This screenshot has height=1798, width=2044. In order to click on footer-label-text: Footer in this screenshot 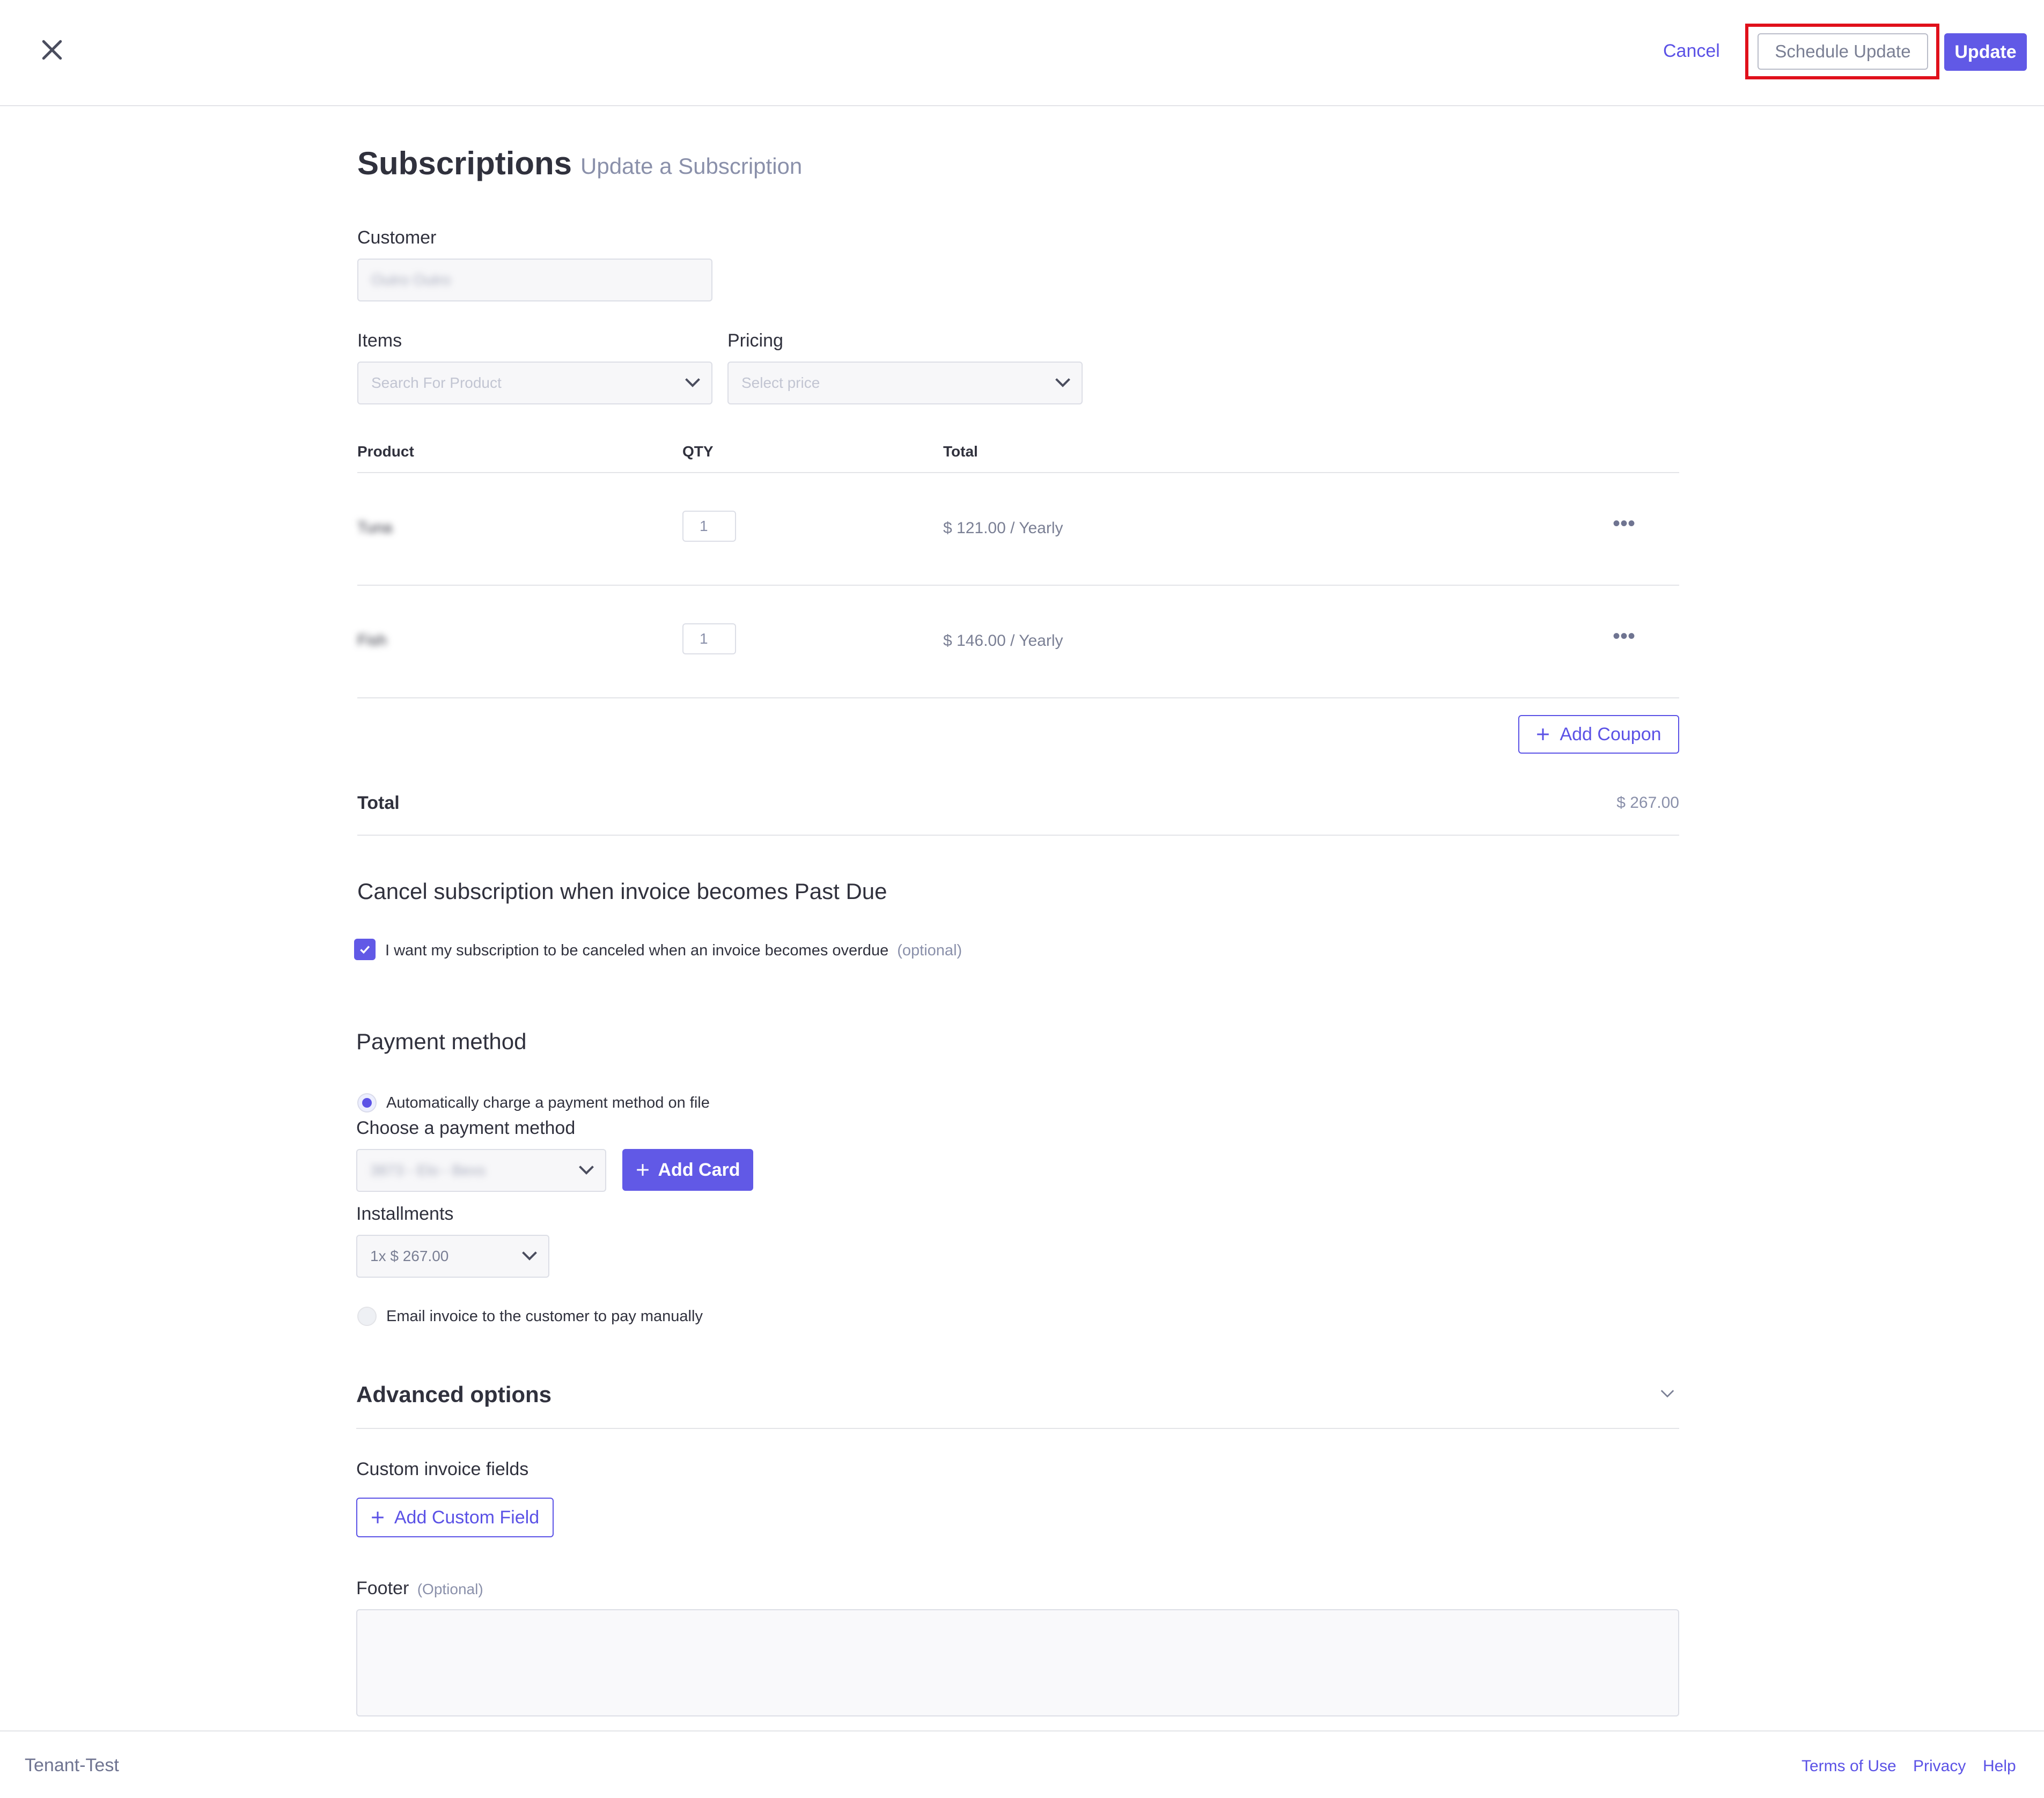, I will do `click(382, 1588)`.